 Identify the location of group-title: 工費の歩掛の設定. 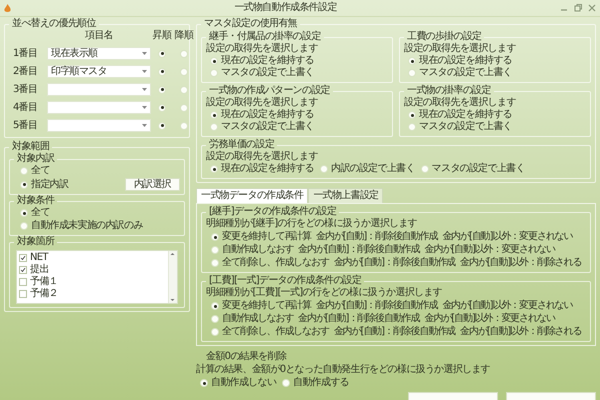
(444, 36).